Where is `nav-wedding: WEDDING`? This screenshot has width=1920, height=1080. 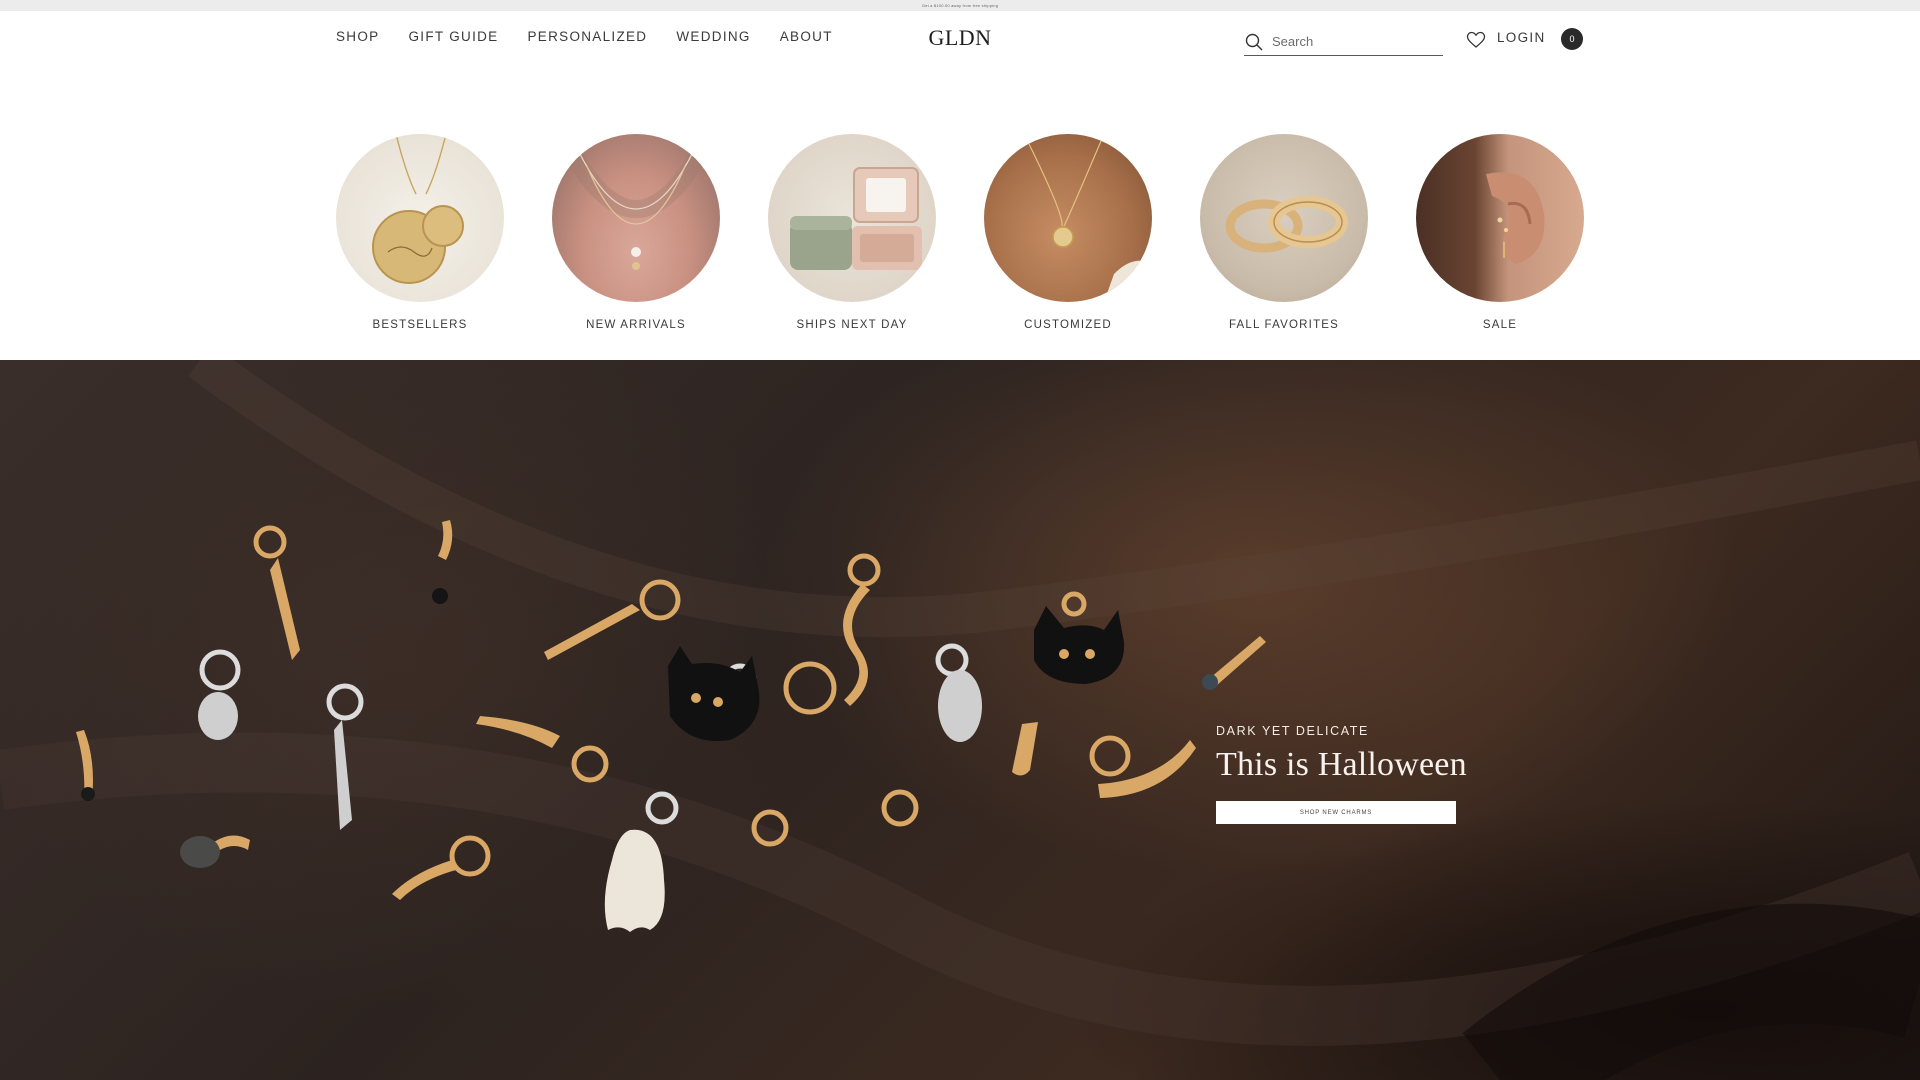 nav-wedding: WEDDING is located at coordinates (713, 36).